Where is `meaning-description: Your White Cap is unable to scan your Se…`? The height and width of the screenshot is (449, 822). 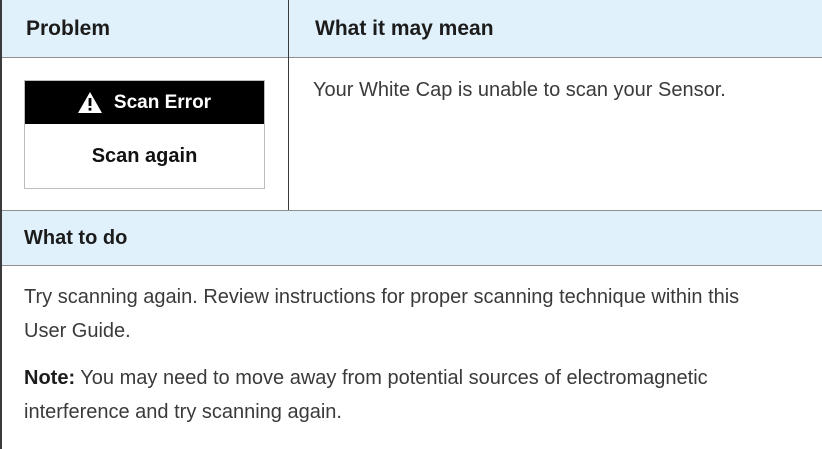
meaning-description: Your White Cap is unable to scan your Se… is located at coordinates (519, 90).